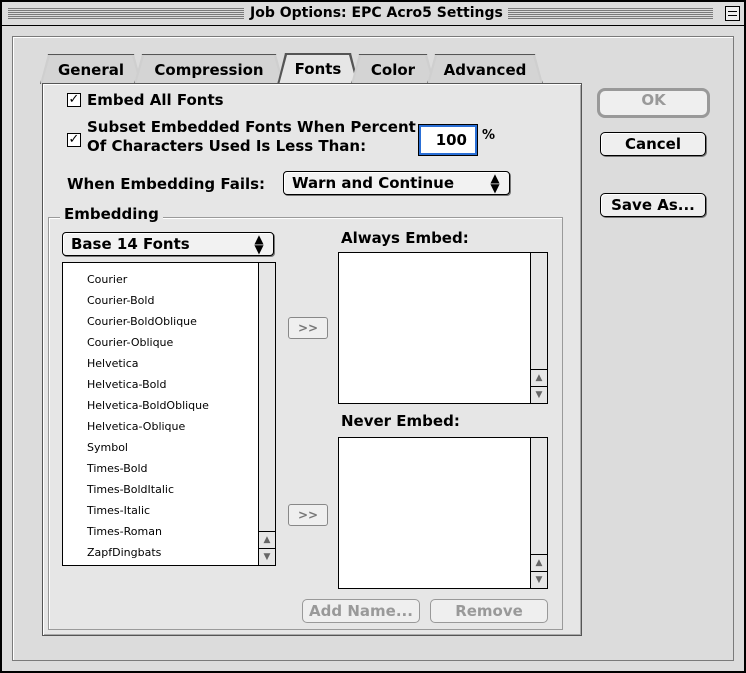 This screenshot has width=746, height=673. Describe the element at coordinates (376, 13) in the screenshot. I see `window-title: Job Options: EPC Acro5 Settings` at that location.